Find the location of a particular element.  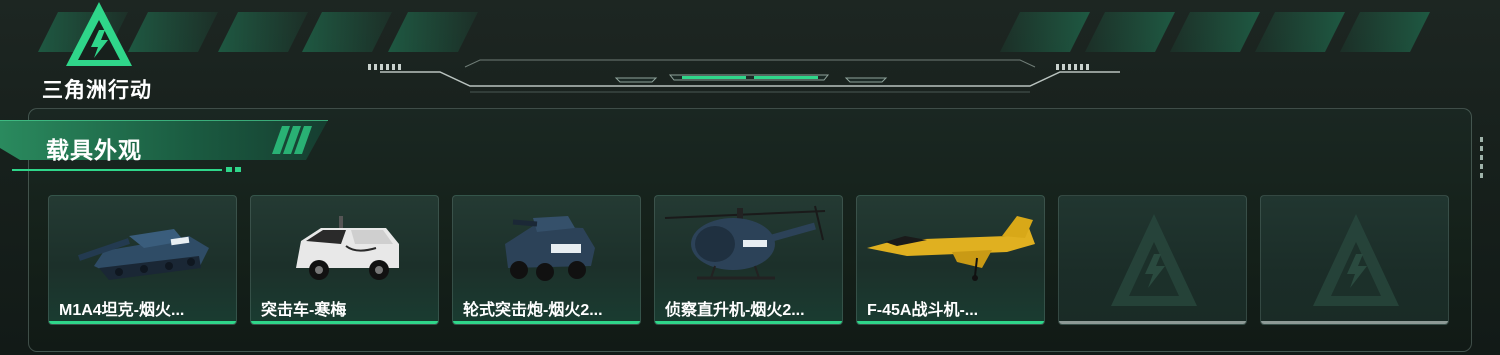

section-title: 载具外观 is located at coordinates (94, 150).